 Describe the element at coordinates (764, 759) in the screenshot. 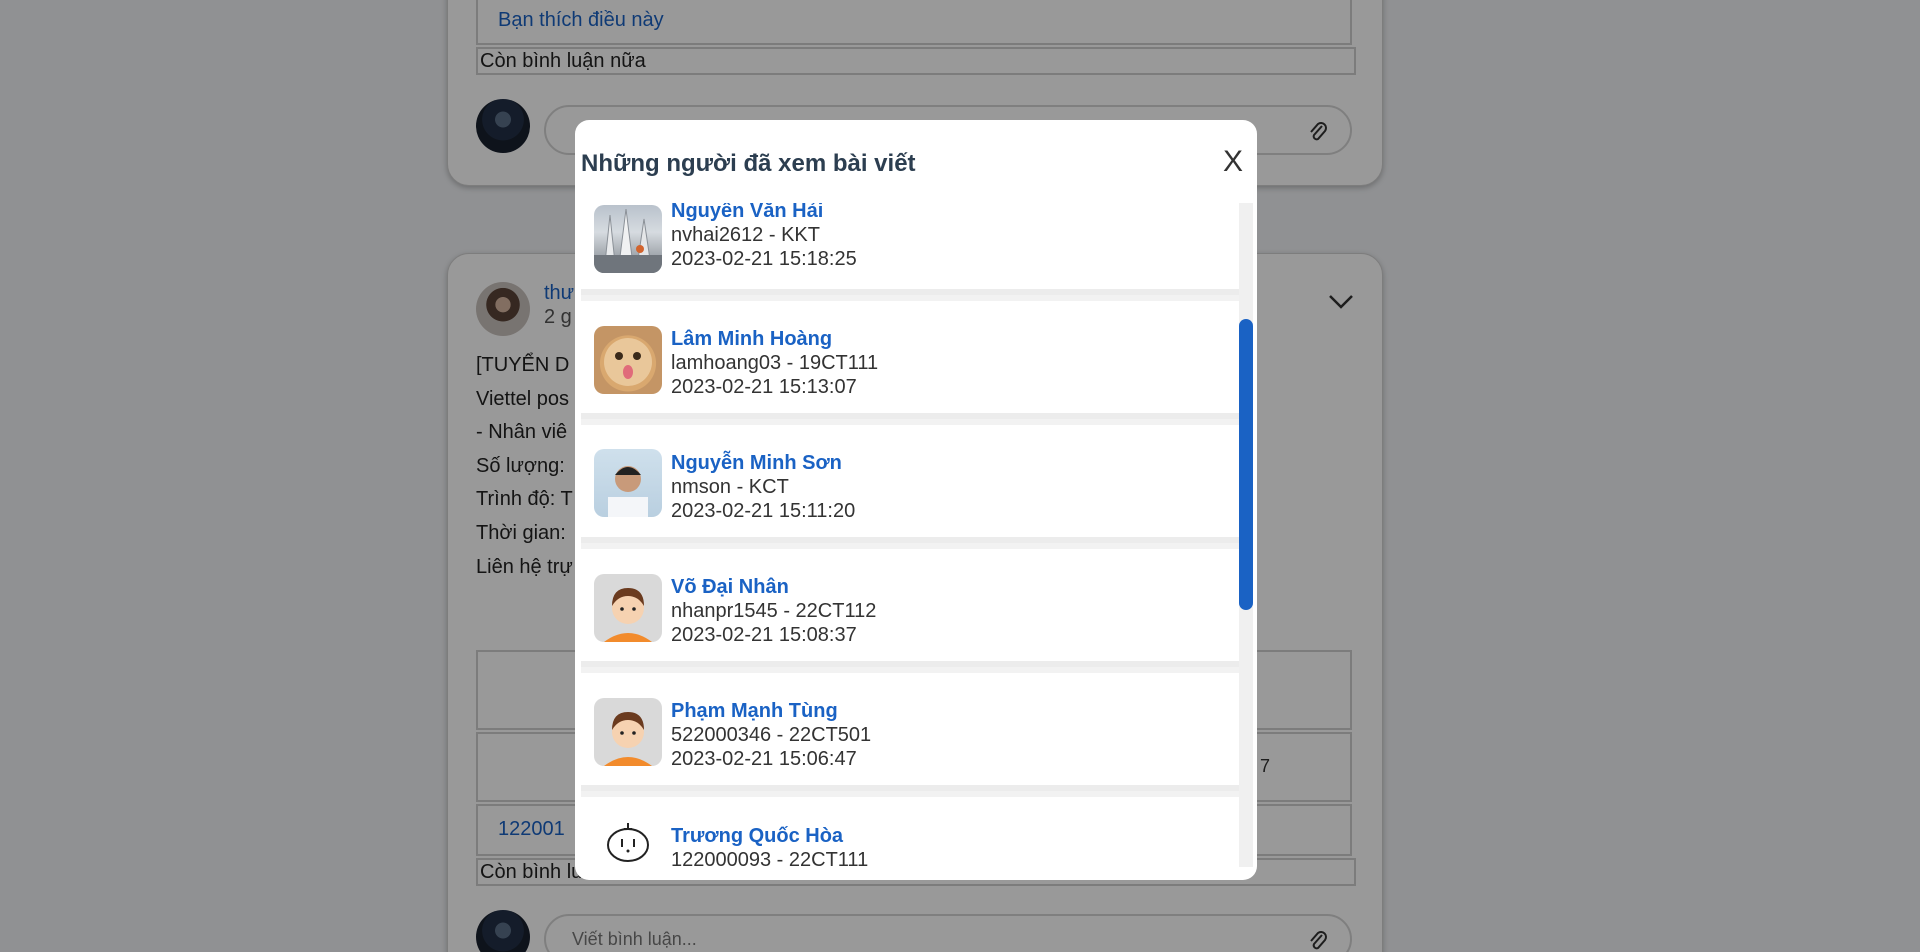

I see `viewer-time: 2023-02-21 15:06:47` at that location.